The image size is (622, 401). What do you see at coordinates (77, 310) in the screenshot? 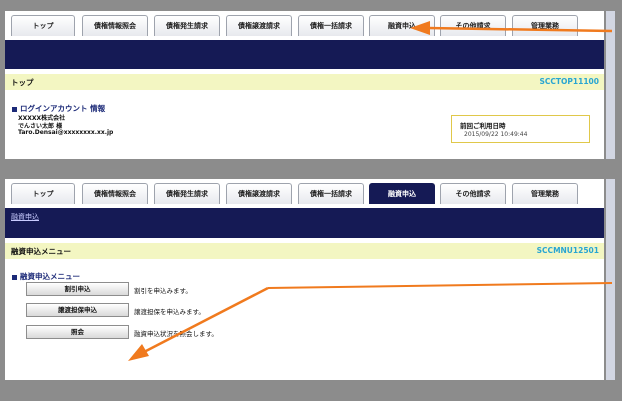
I see `transfer-collateral-button: 譲渡担保申込` at bounding box center [77, 310].